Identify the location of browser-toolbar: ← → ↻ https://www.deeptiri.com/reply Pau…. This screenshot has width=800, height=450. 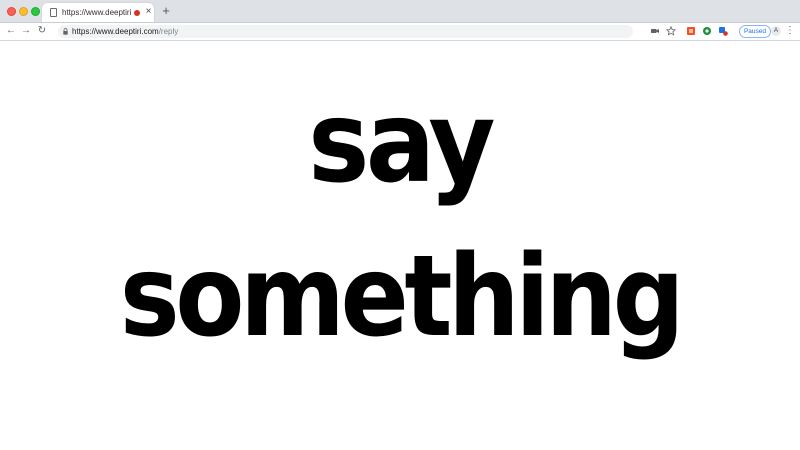
(400, 32).